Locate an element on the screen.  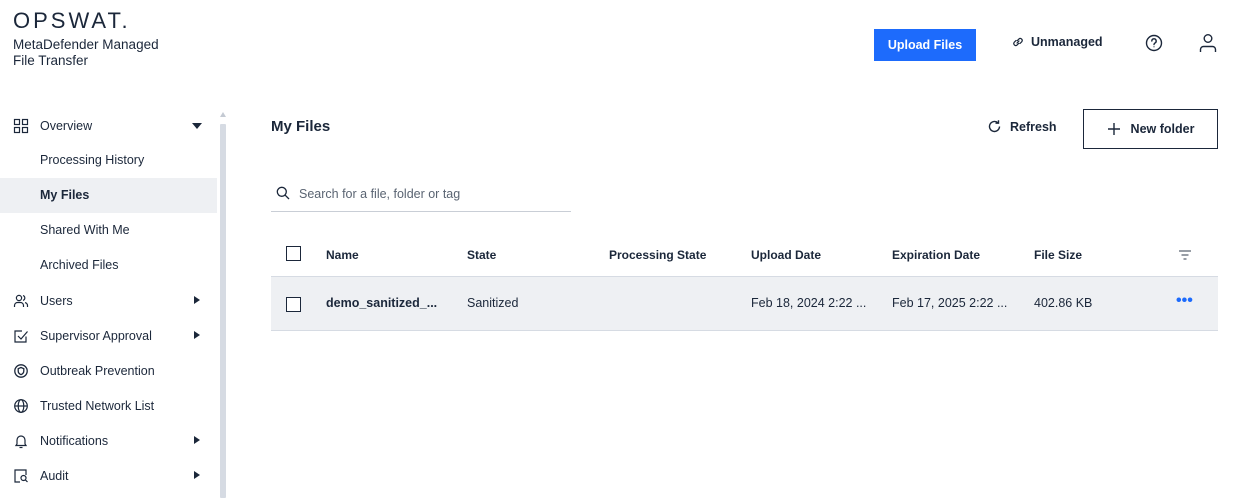
sidebar-item-notifications: Notifications is located at coordinates (108, 440).